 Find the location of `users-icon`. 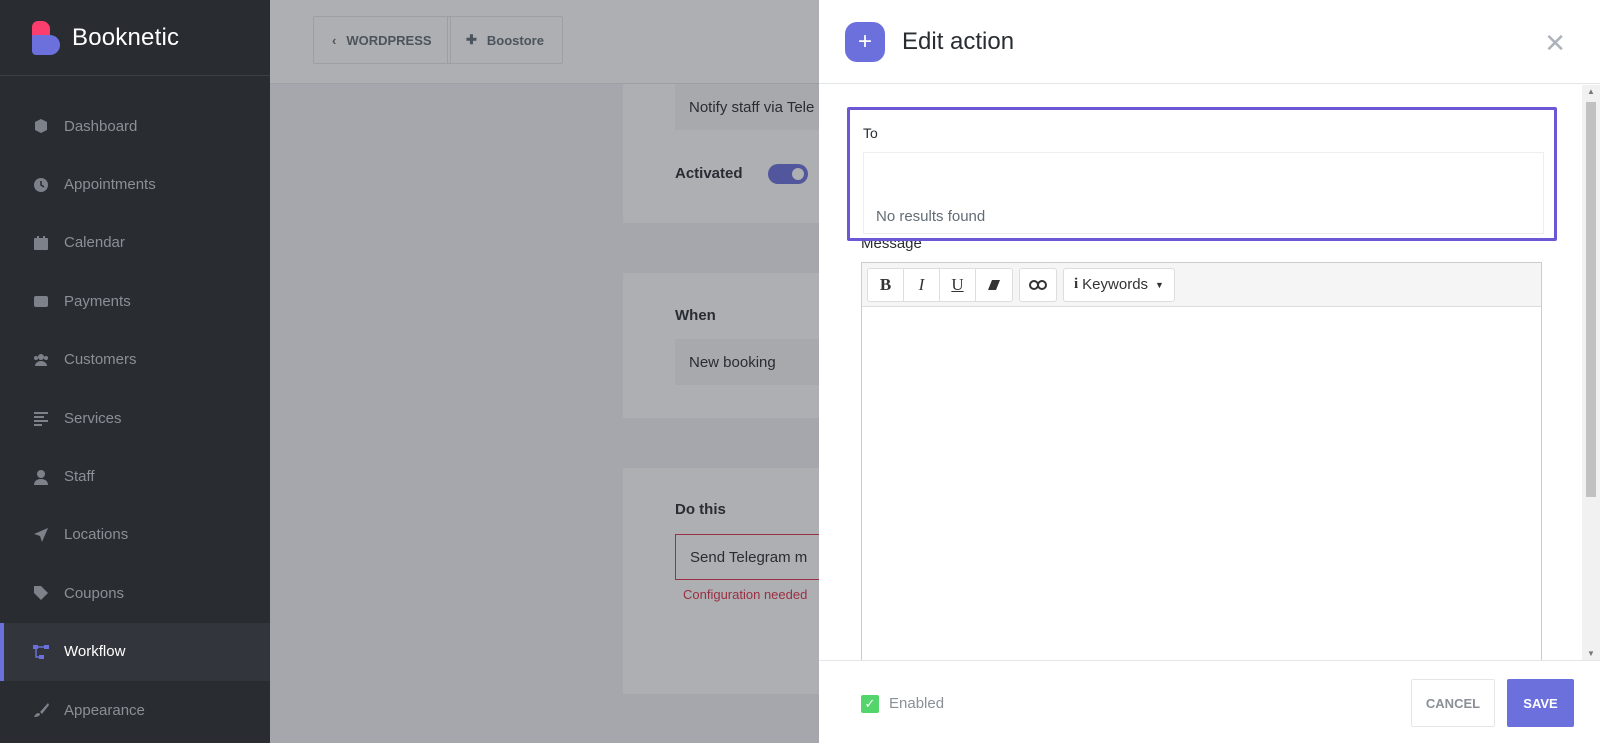

users-icon is located at coordinates (41, 360).